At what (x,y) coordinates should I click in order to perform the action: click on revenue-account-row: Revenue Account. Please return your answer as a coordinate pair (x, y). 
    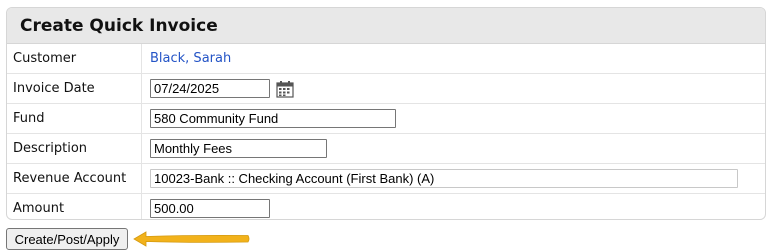
    Looking at the image, I should click on (386, 179).